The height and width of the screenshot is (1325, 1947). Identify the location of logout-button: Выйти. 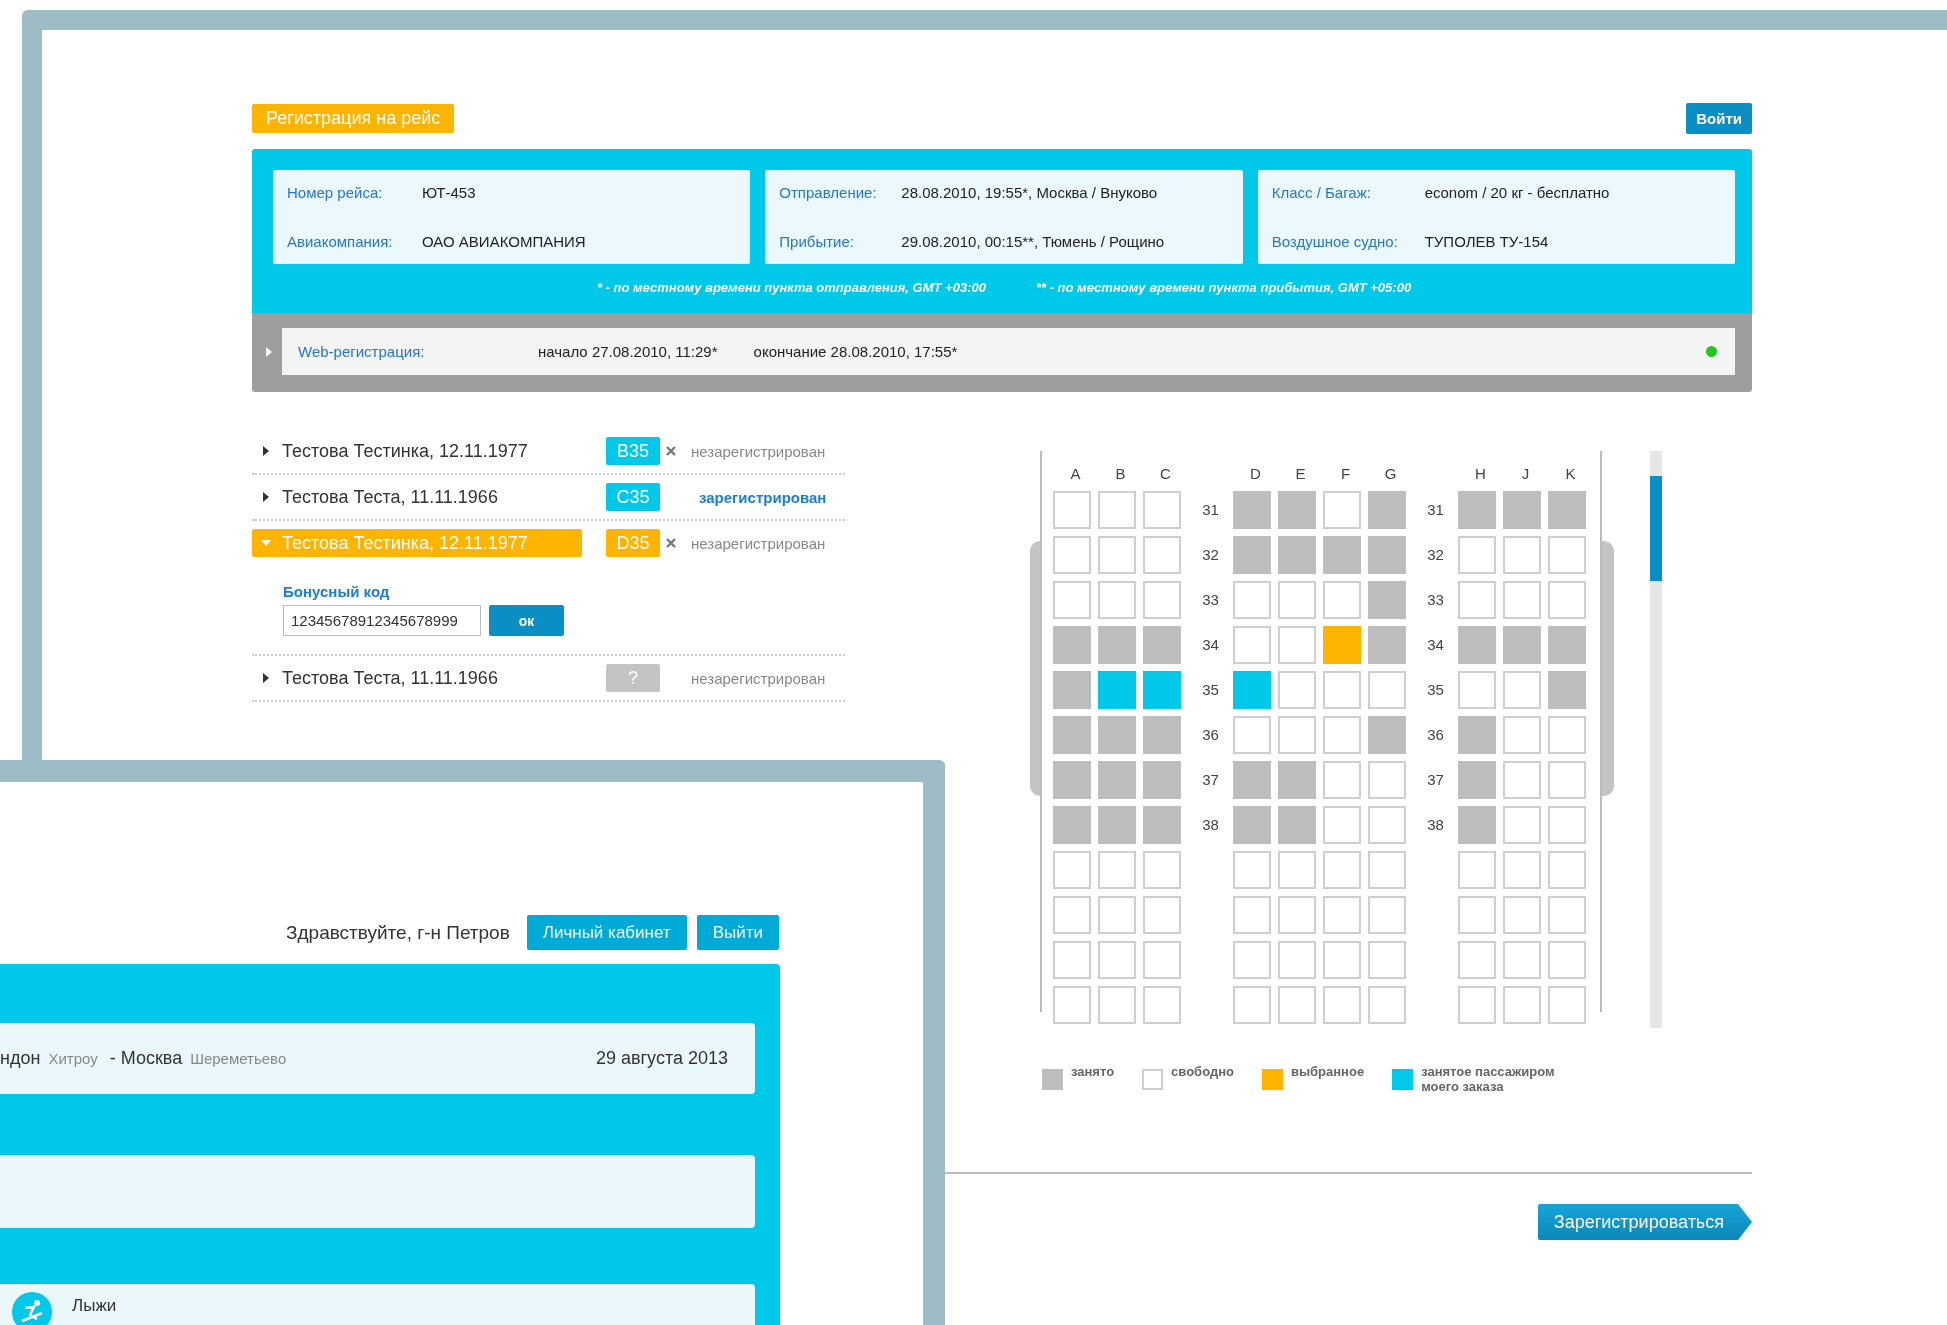
(737, 932).